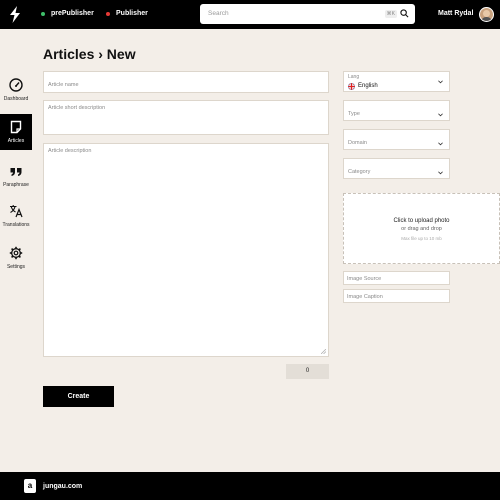 Image resolution: width=500 pixels, height=500 pixels. I want to click on category-placeholder: Category, so click(359, 172).